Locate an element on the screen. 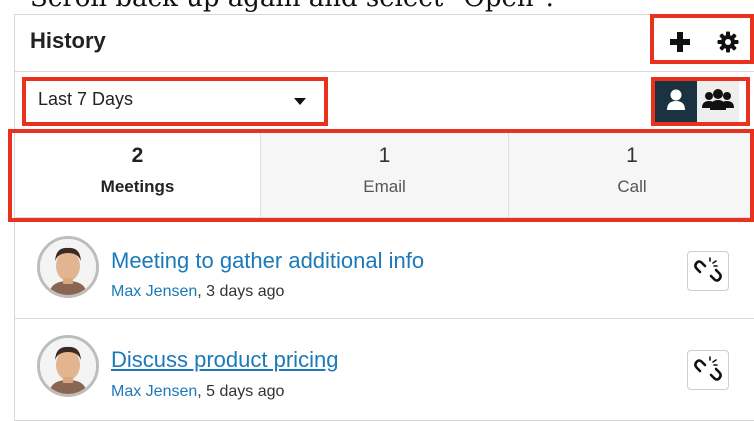 The image size is (754, 421). caret-down-icon is located at coordinates (300, 101).